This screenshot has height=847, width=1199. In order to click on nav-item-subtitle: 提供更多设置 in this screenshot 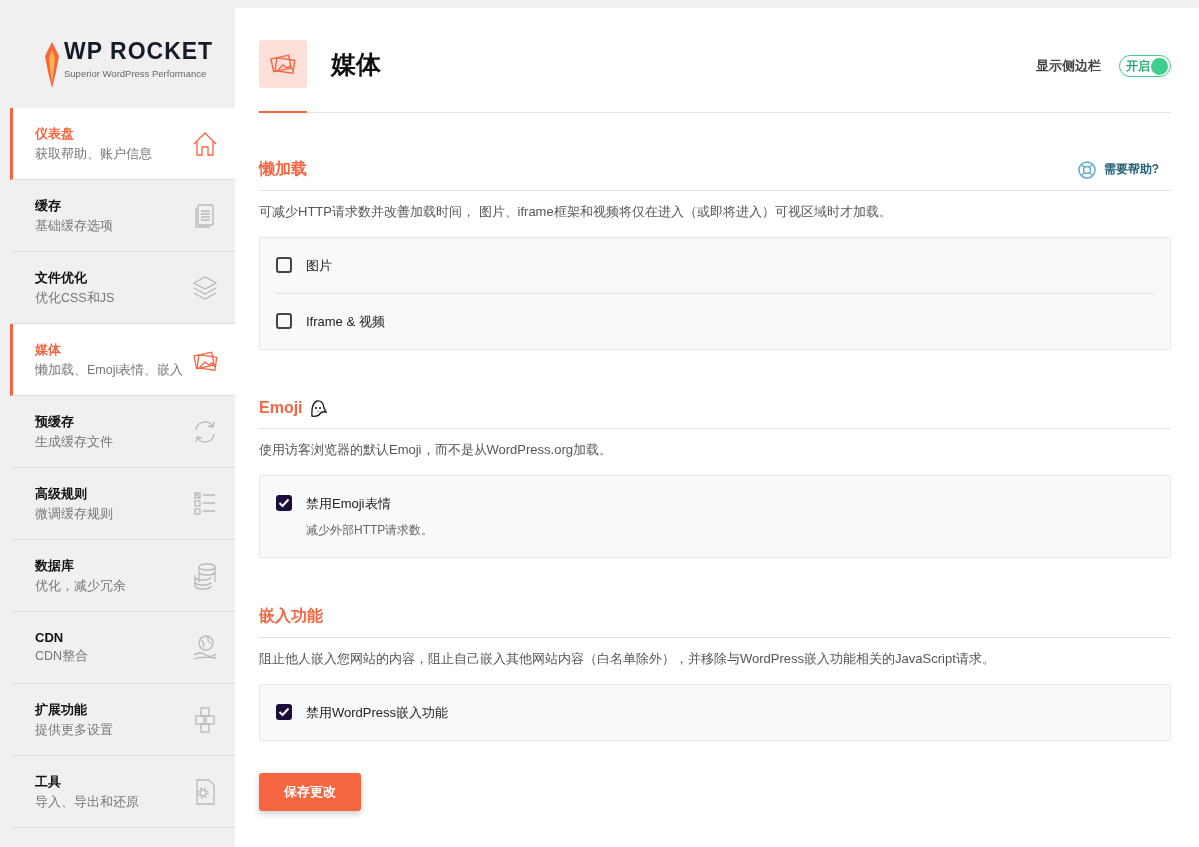, I will do `click(74, 730)`.